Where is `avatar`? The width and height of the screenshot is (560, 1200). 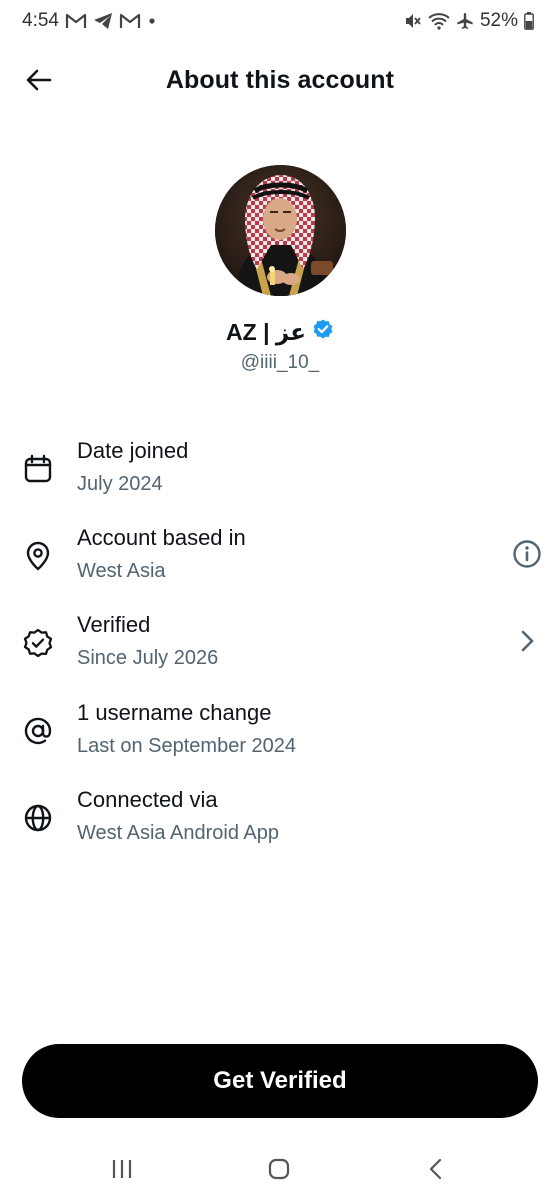 avatar is located at coordinates (280, 230).